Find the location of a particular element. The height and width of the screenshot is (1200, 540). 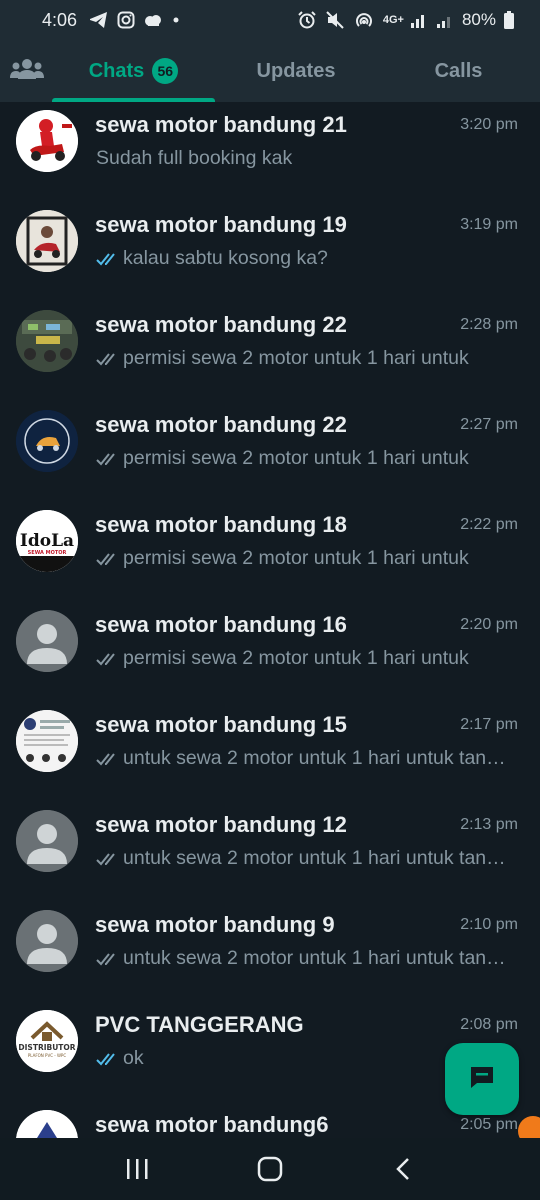

chat-name: sewa motor bandung 15 is located at coordinates (221, 724).